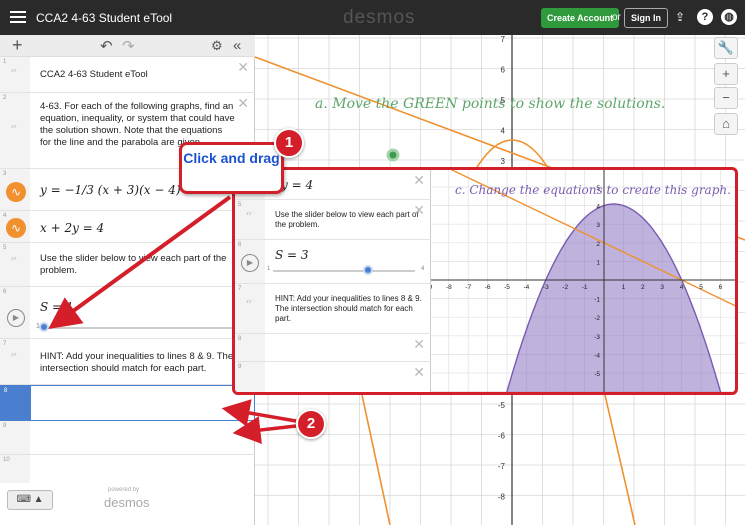 The width and height of the screenshot is (745, 525). Describe the element at coordinates (311, 424) in the screenshot. I see `step-badge-2: 2` at that location.